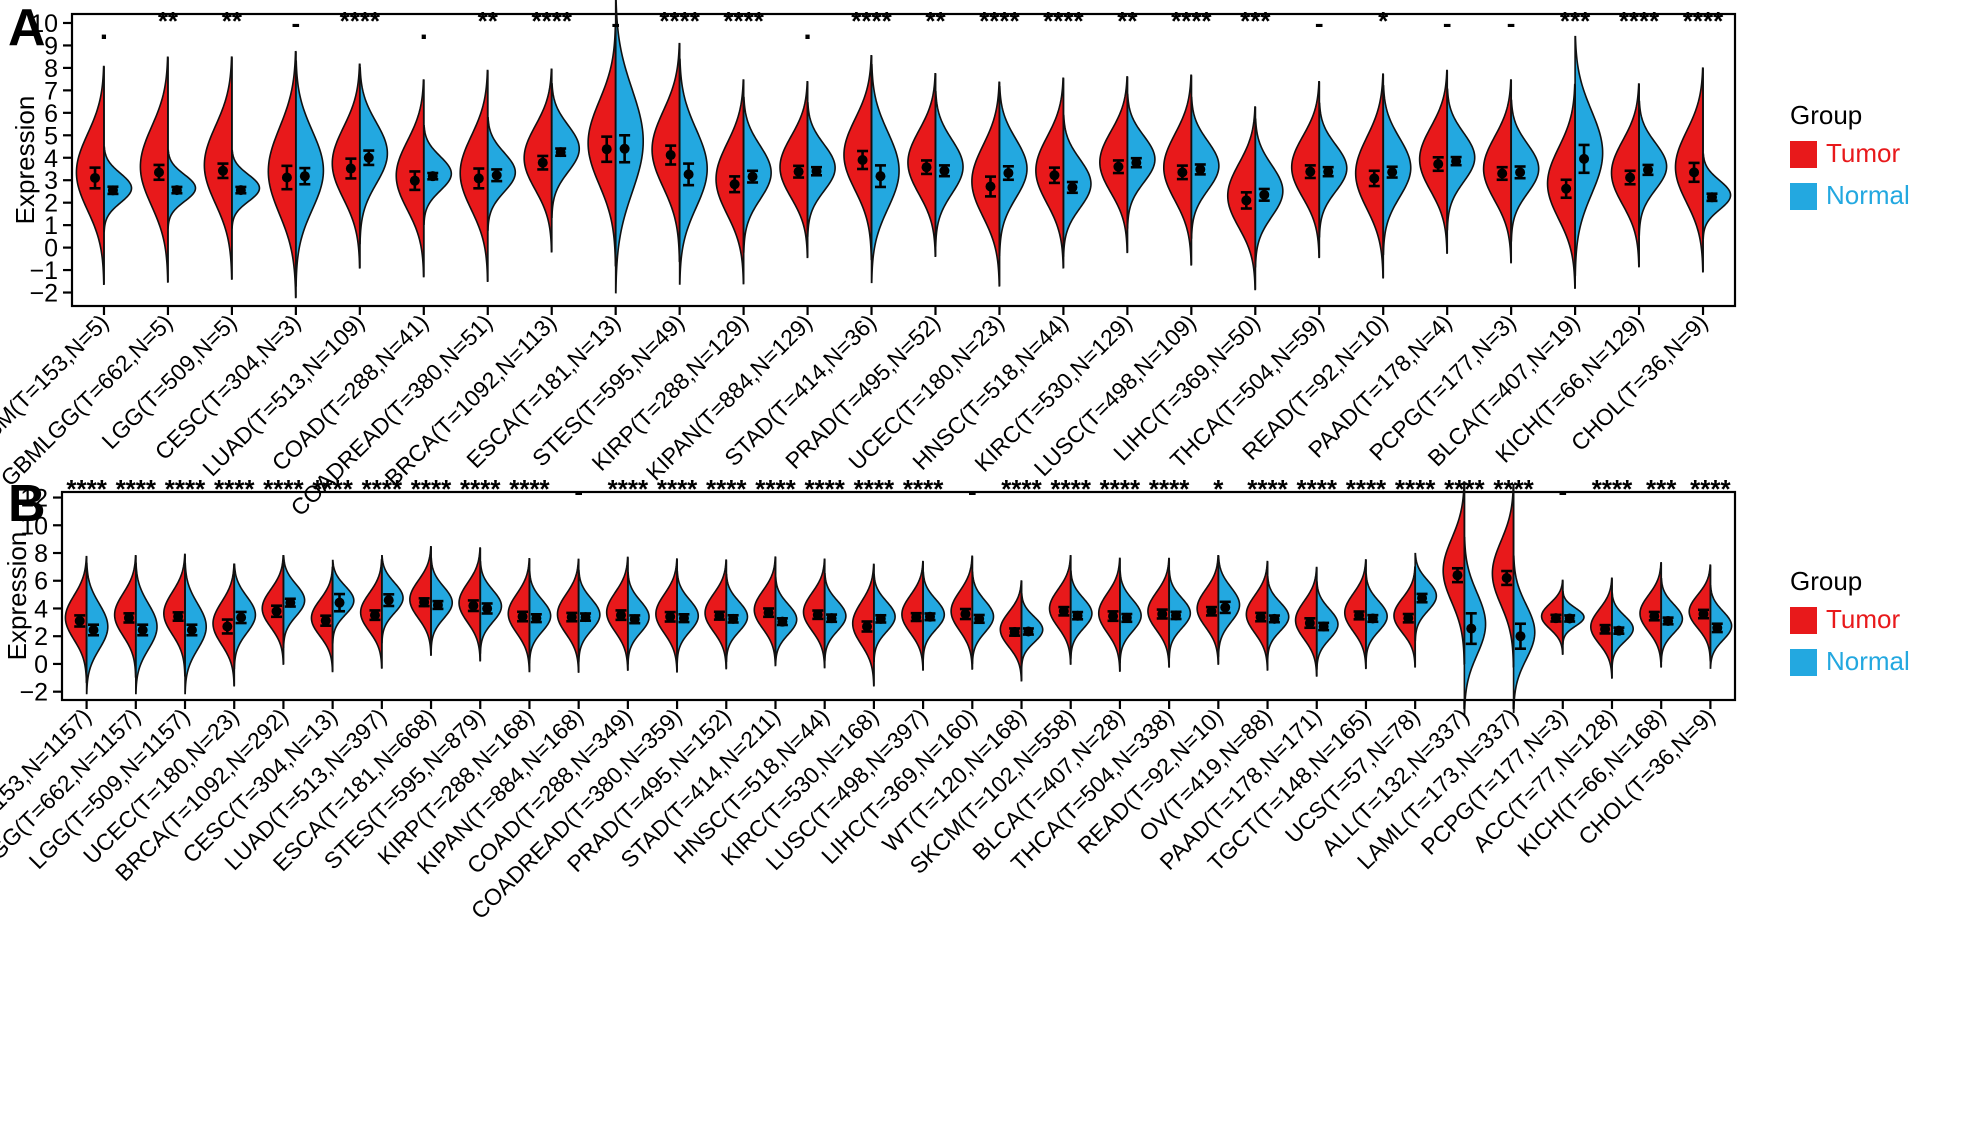 The width and height of the screenshot is (1965, 1140). Describe the element at coordinates (33, 693) in the screenshot. I see `y-tick-label: −2` at that location.